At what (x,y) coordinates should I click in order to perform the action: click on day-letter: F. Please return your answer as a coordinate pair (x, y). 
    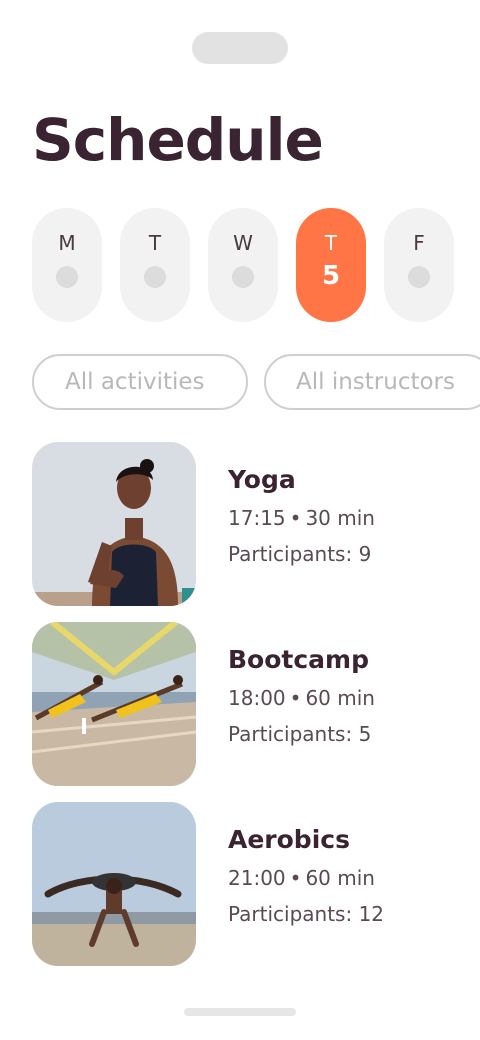
    Looking at the image, I should click on (419, 243).